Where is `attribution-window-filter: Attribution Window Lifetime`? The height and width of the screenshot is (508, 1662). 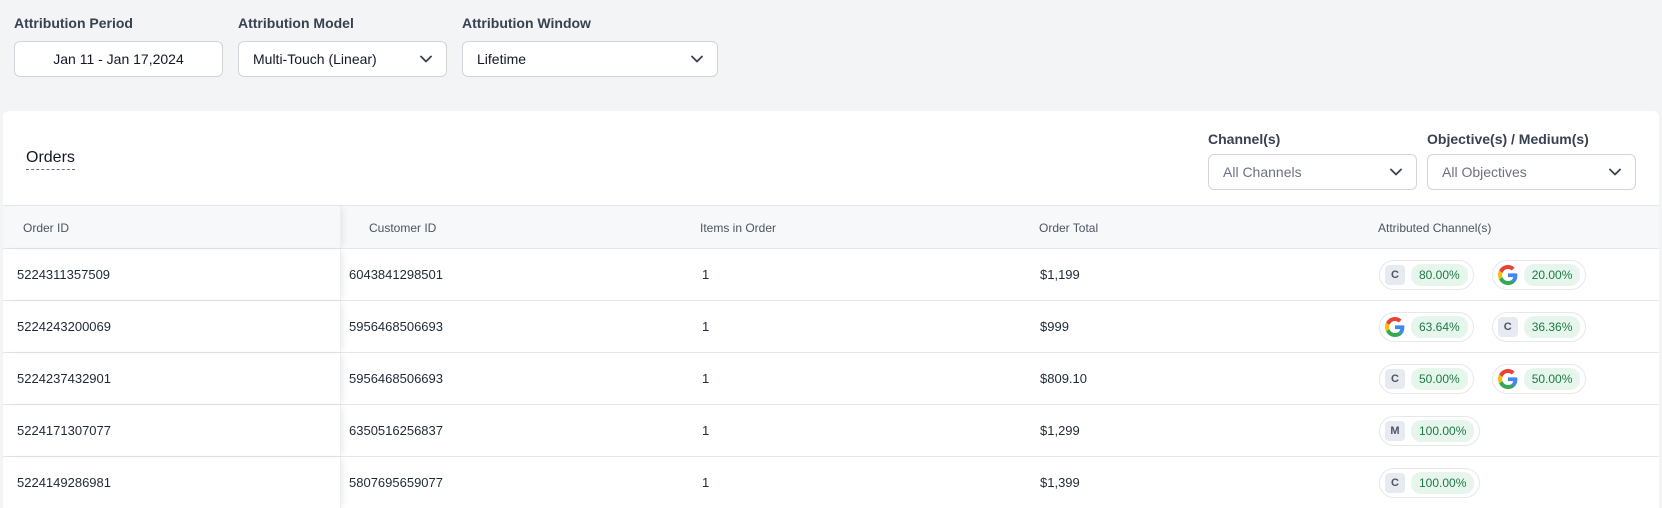
attribution-window-filter: Attribution Window Lifetime is located at coordinates (590, 45).